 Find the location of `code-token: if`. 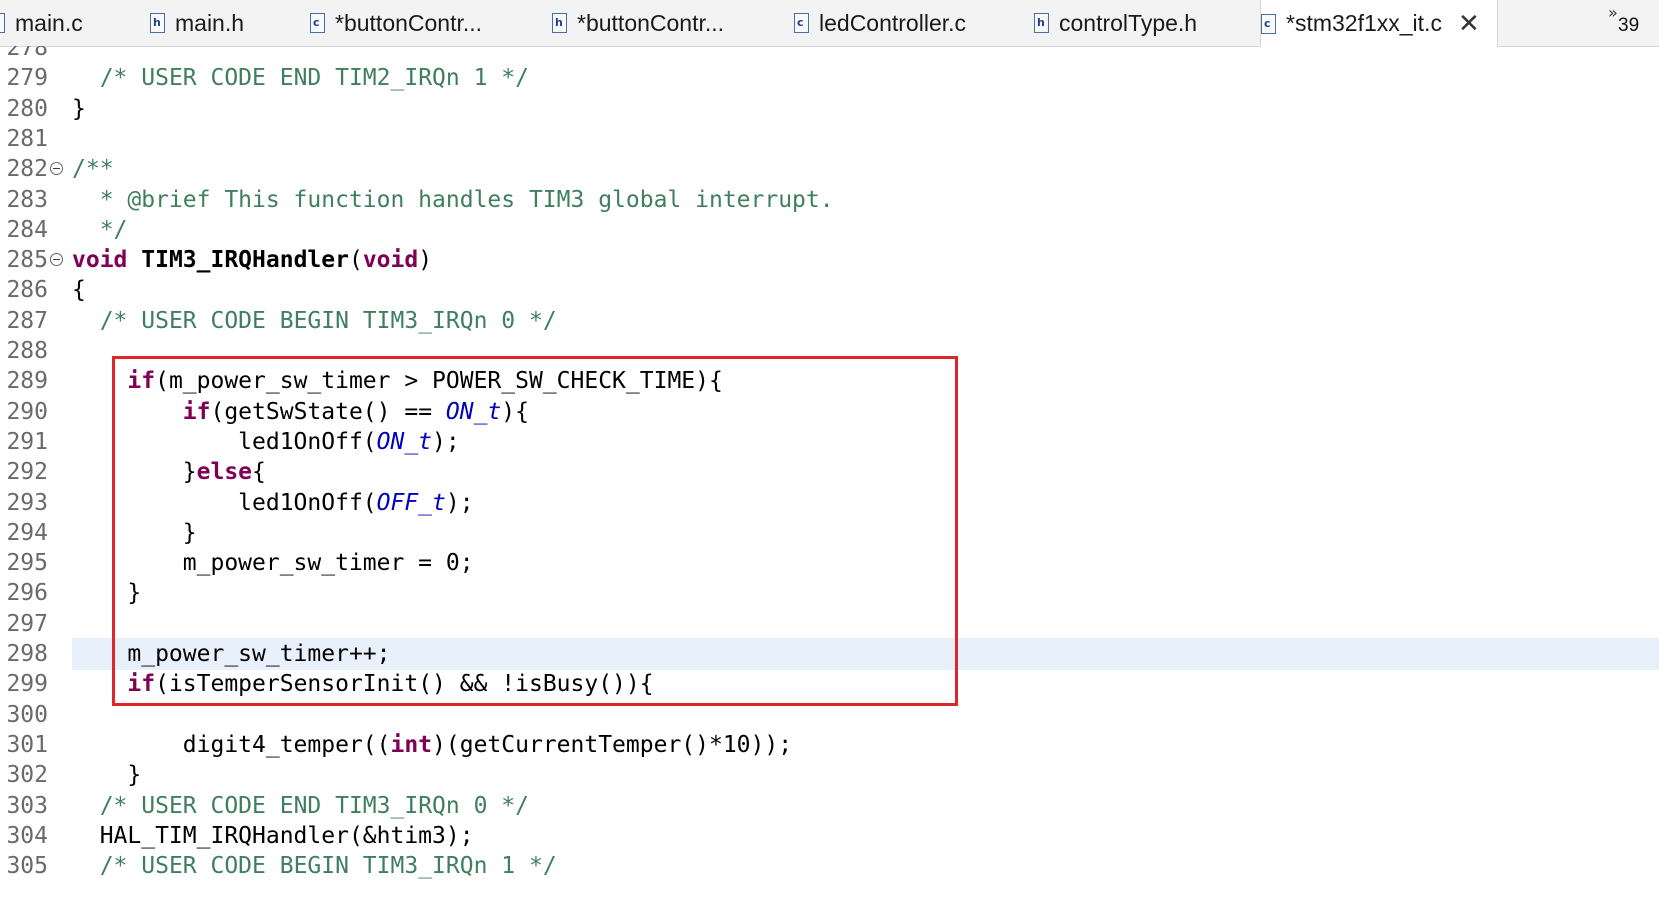

code-token: if is located at coordinates (196, 411).